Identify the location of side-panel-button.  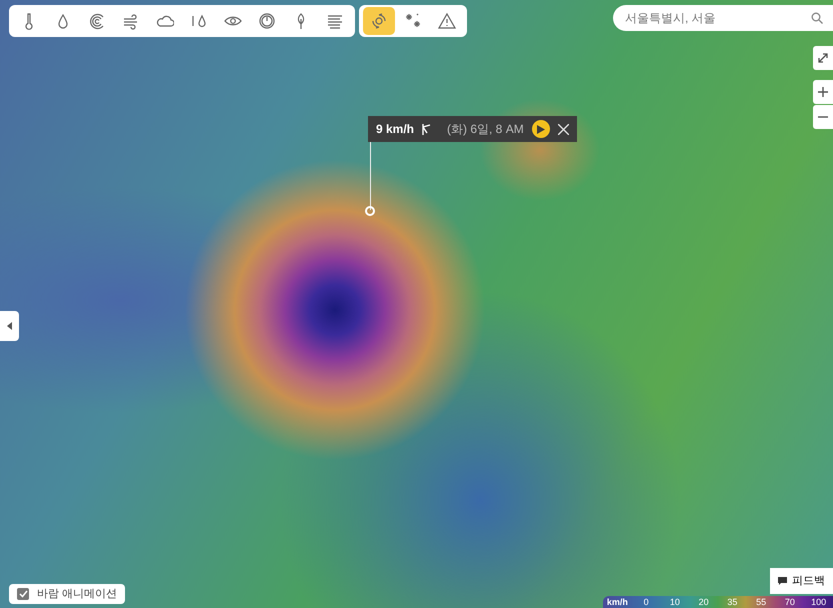
(9, 326).